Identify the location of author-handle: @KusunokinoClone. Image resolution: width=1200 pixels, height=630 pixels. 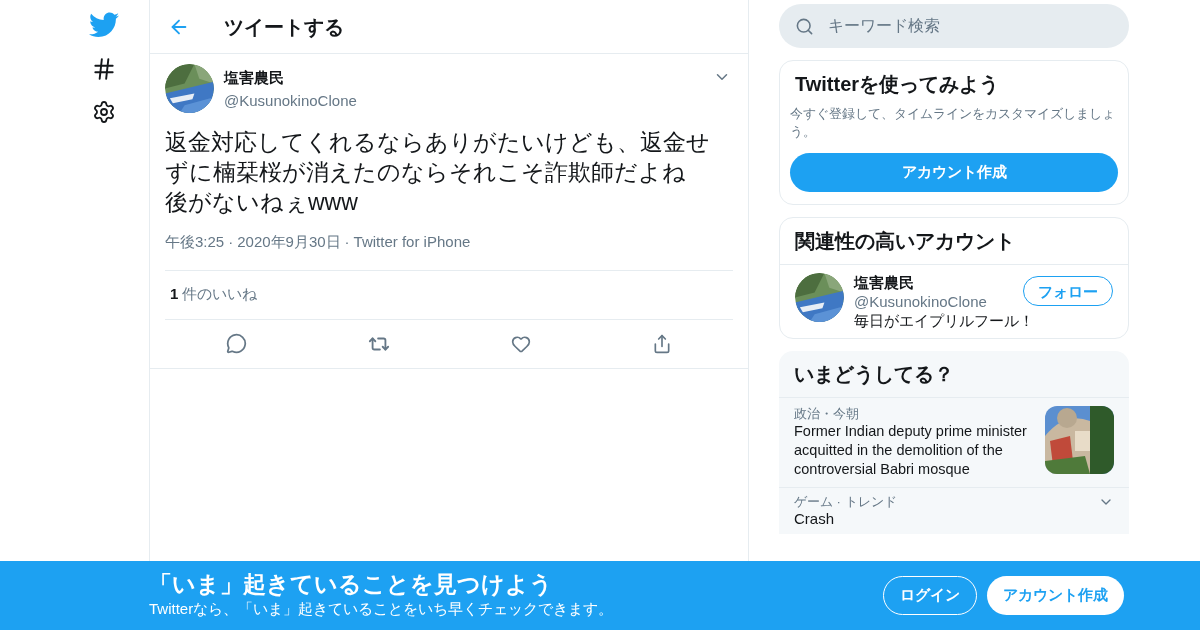
(291, 100).